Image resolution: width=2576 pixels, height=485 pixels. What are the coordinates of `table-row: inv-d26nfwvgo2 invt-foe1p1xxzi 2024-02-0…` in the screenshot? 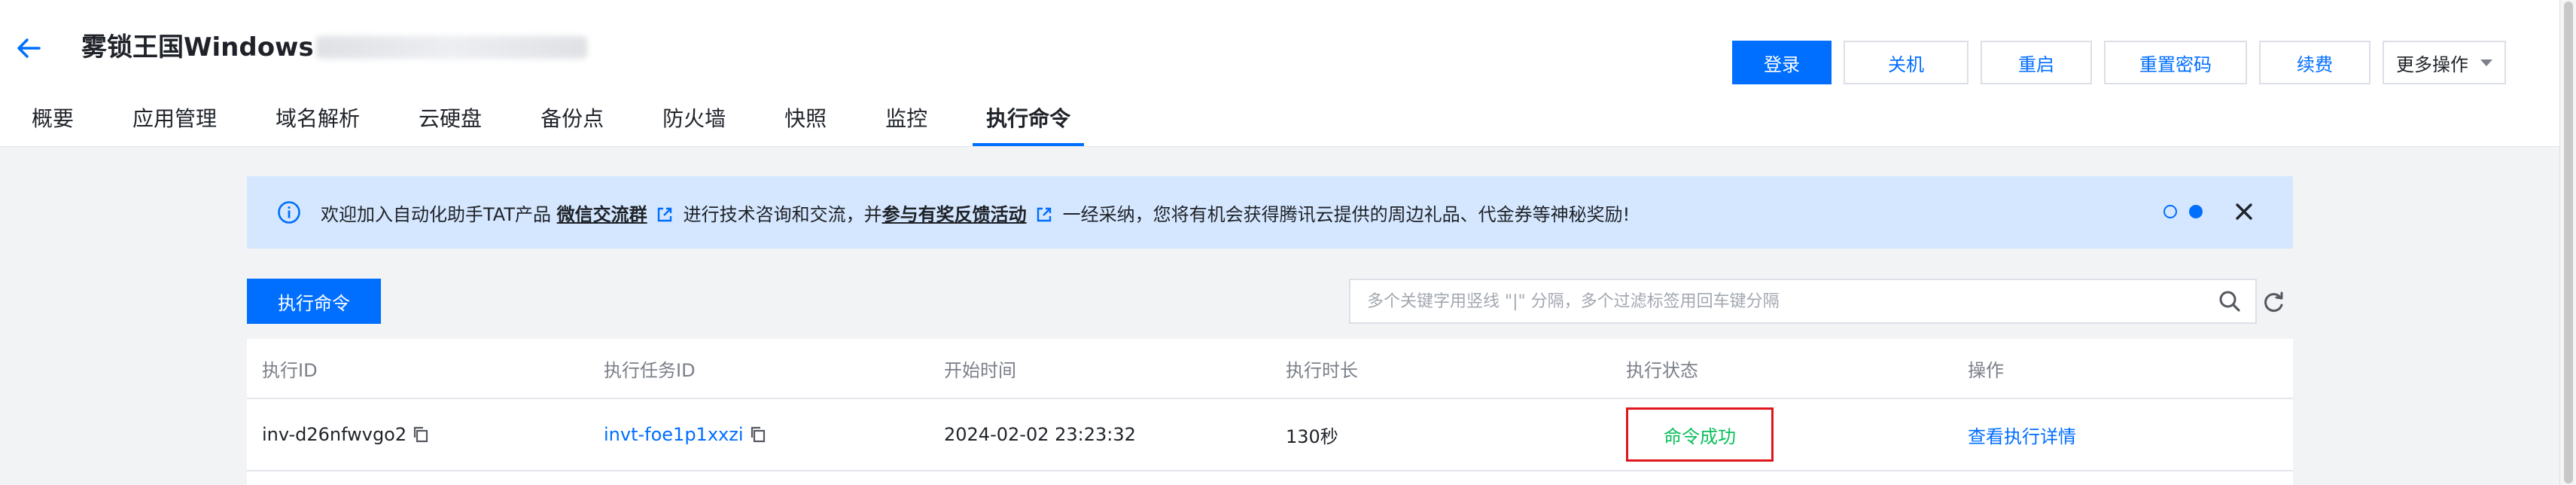 It's located at (1270, 435).